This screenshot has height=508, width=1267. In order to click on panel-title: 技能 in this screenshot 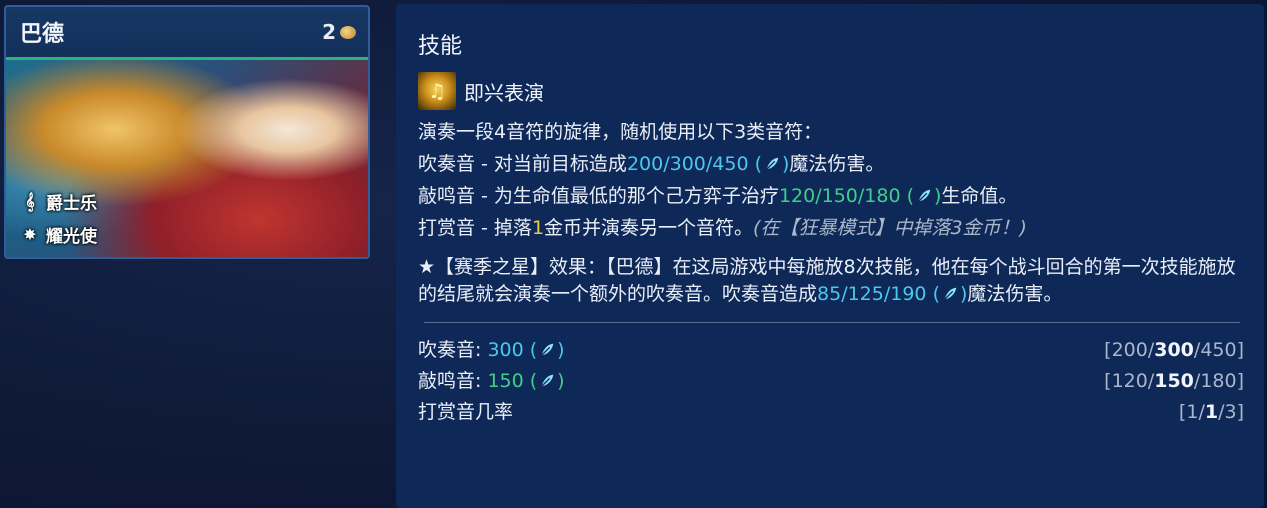, I will do `click(440, 46)`.